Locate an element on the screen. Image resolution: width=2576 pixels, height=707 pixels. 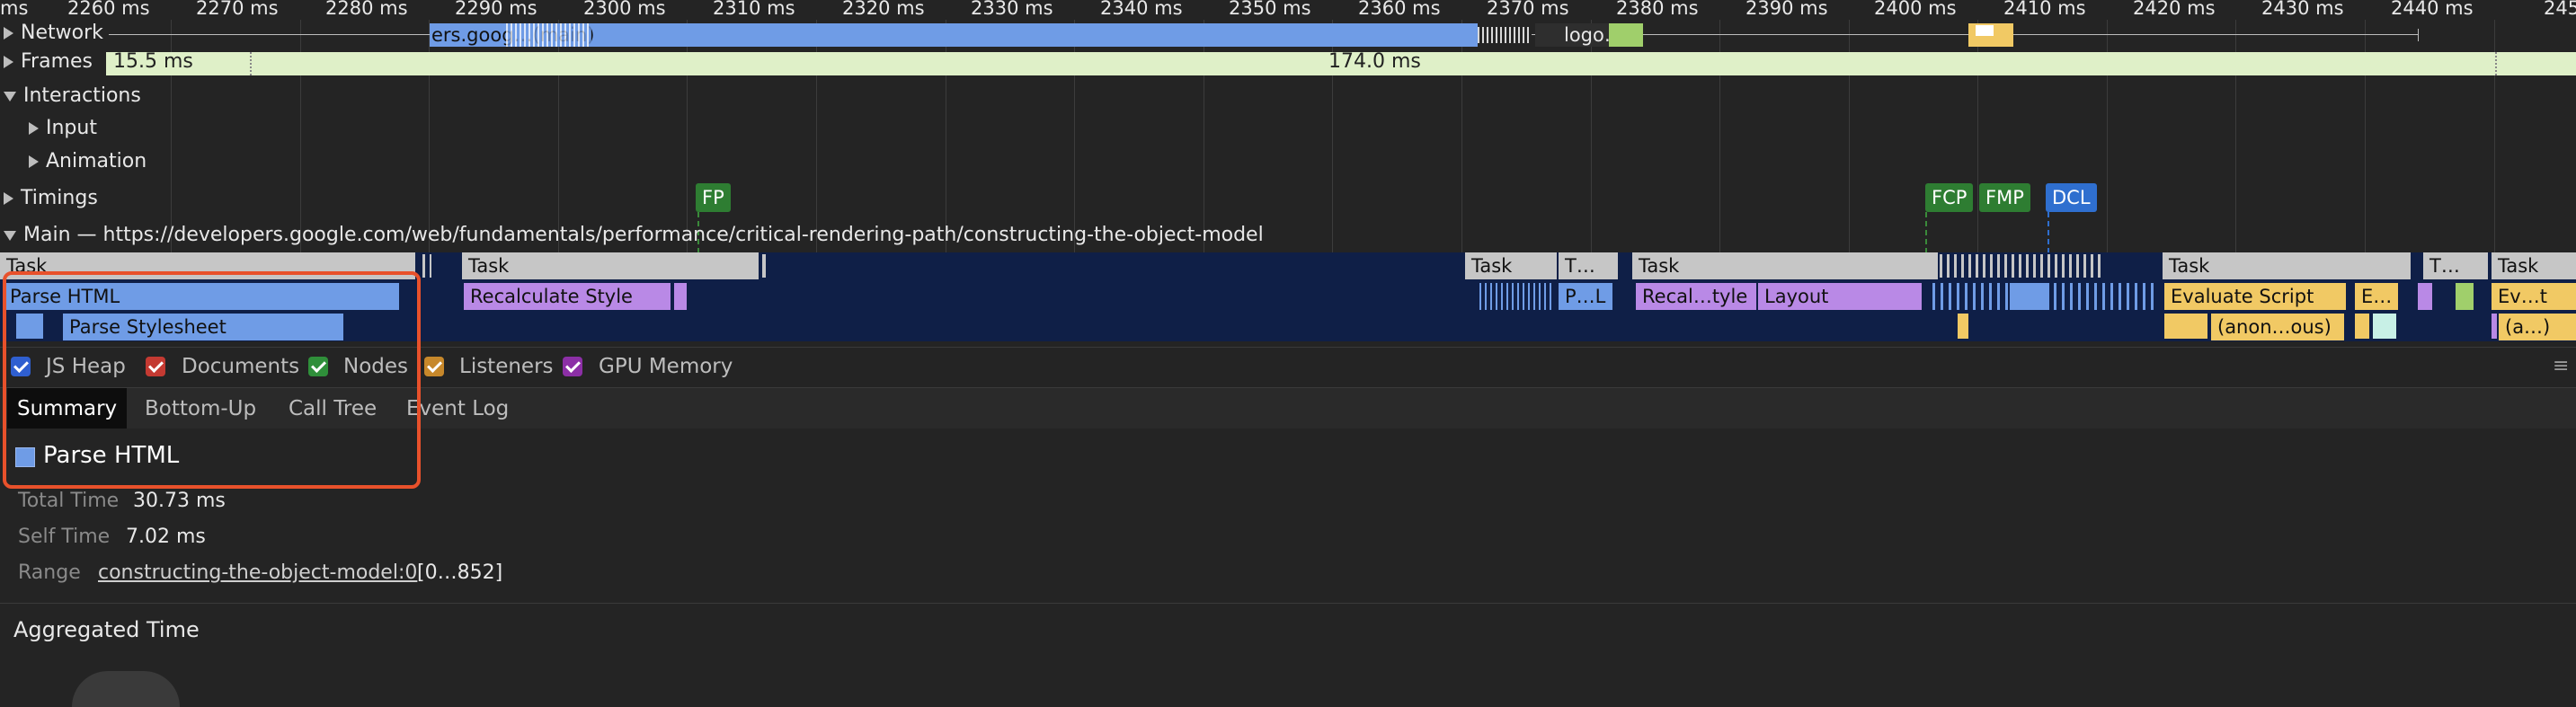
network-request-bar is located at coordinates (1990, 35).